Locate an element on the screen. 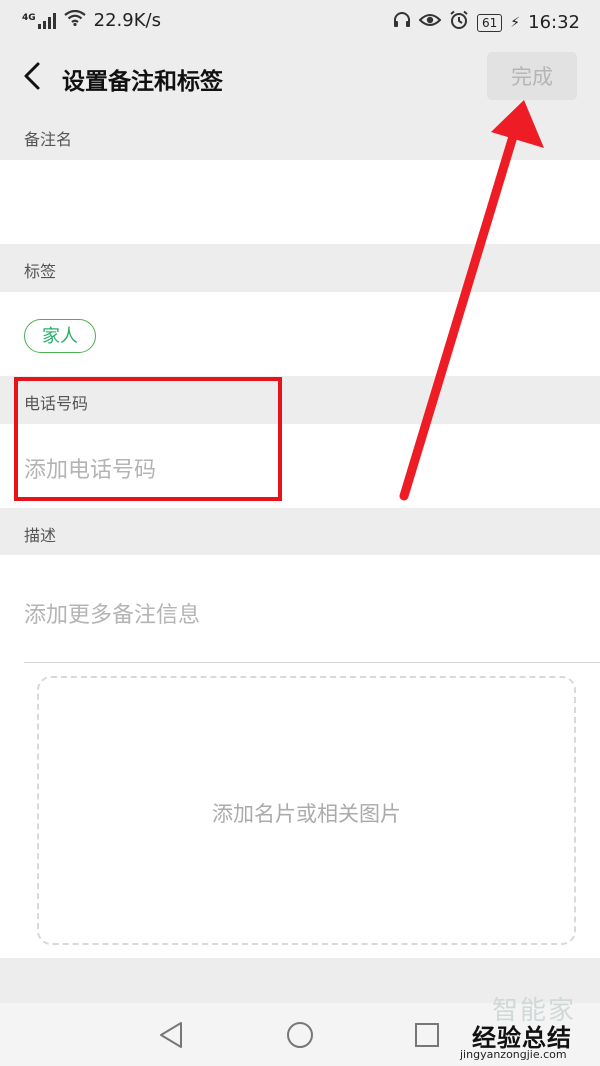 This screenshot has width=600, height=1066. remark-label: 备注名 is located at coordinates (48, 139).